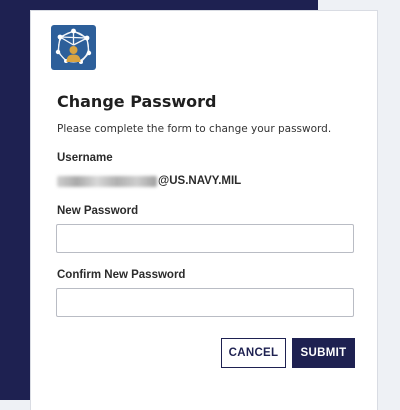 The image size is (400, 410). Describe the element at coordinates (205, 302) in the screenshot. I see `confirm-password-input` at that location.